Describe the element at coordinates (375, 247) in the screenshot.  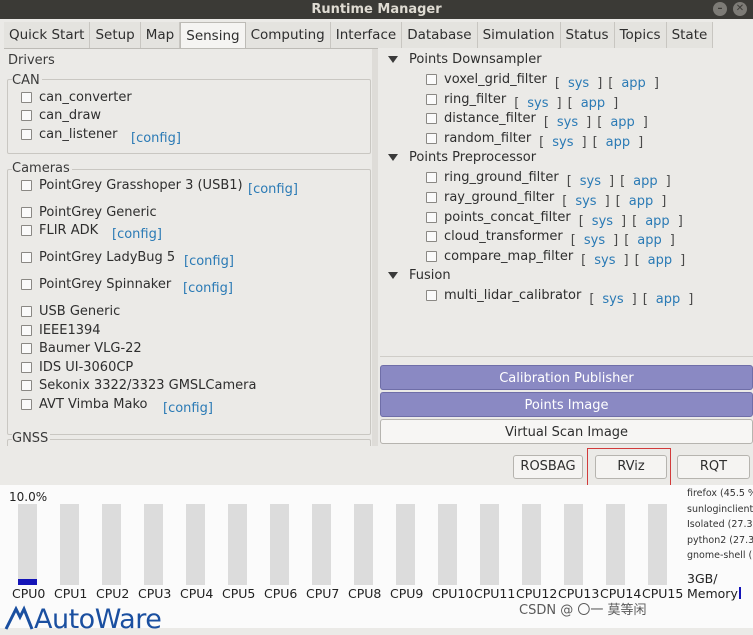
I see `left-scrollbar` at that location.